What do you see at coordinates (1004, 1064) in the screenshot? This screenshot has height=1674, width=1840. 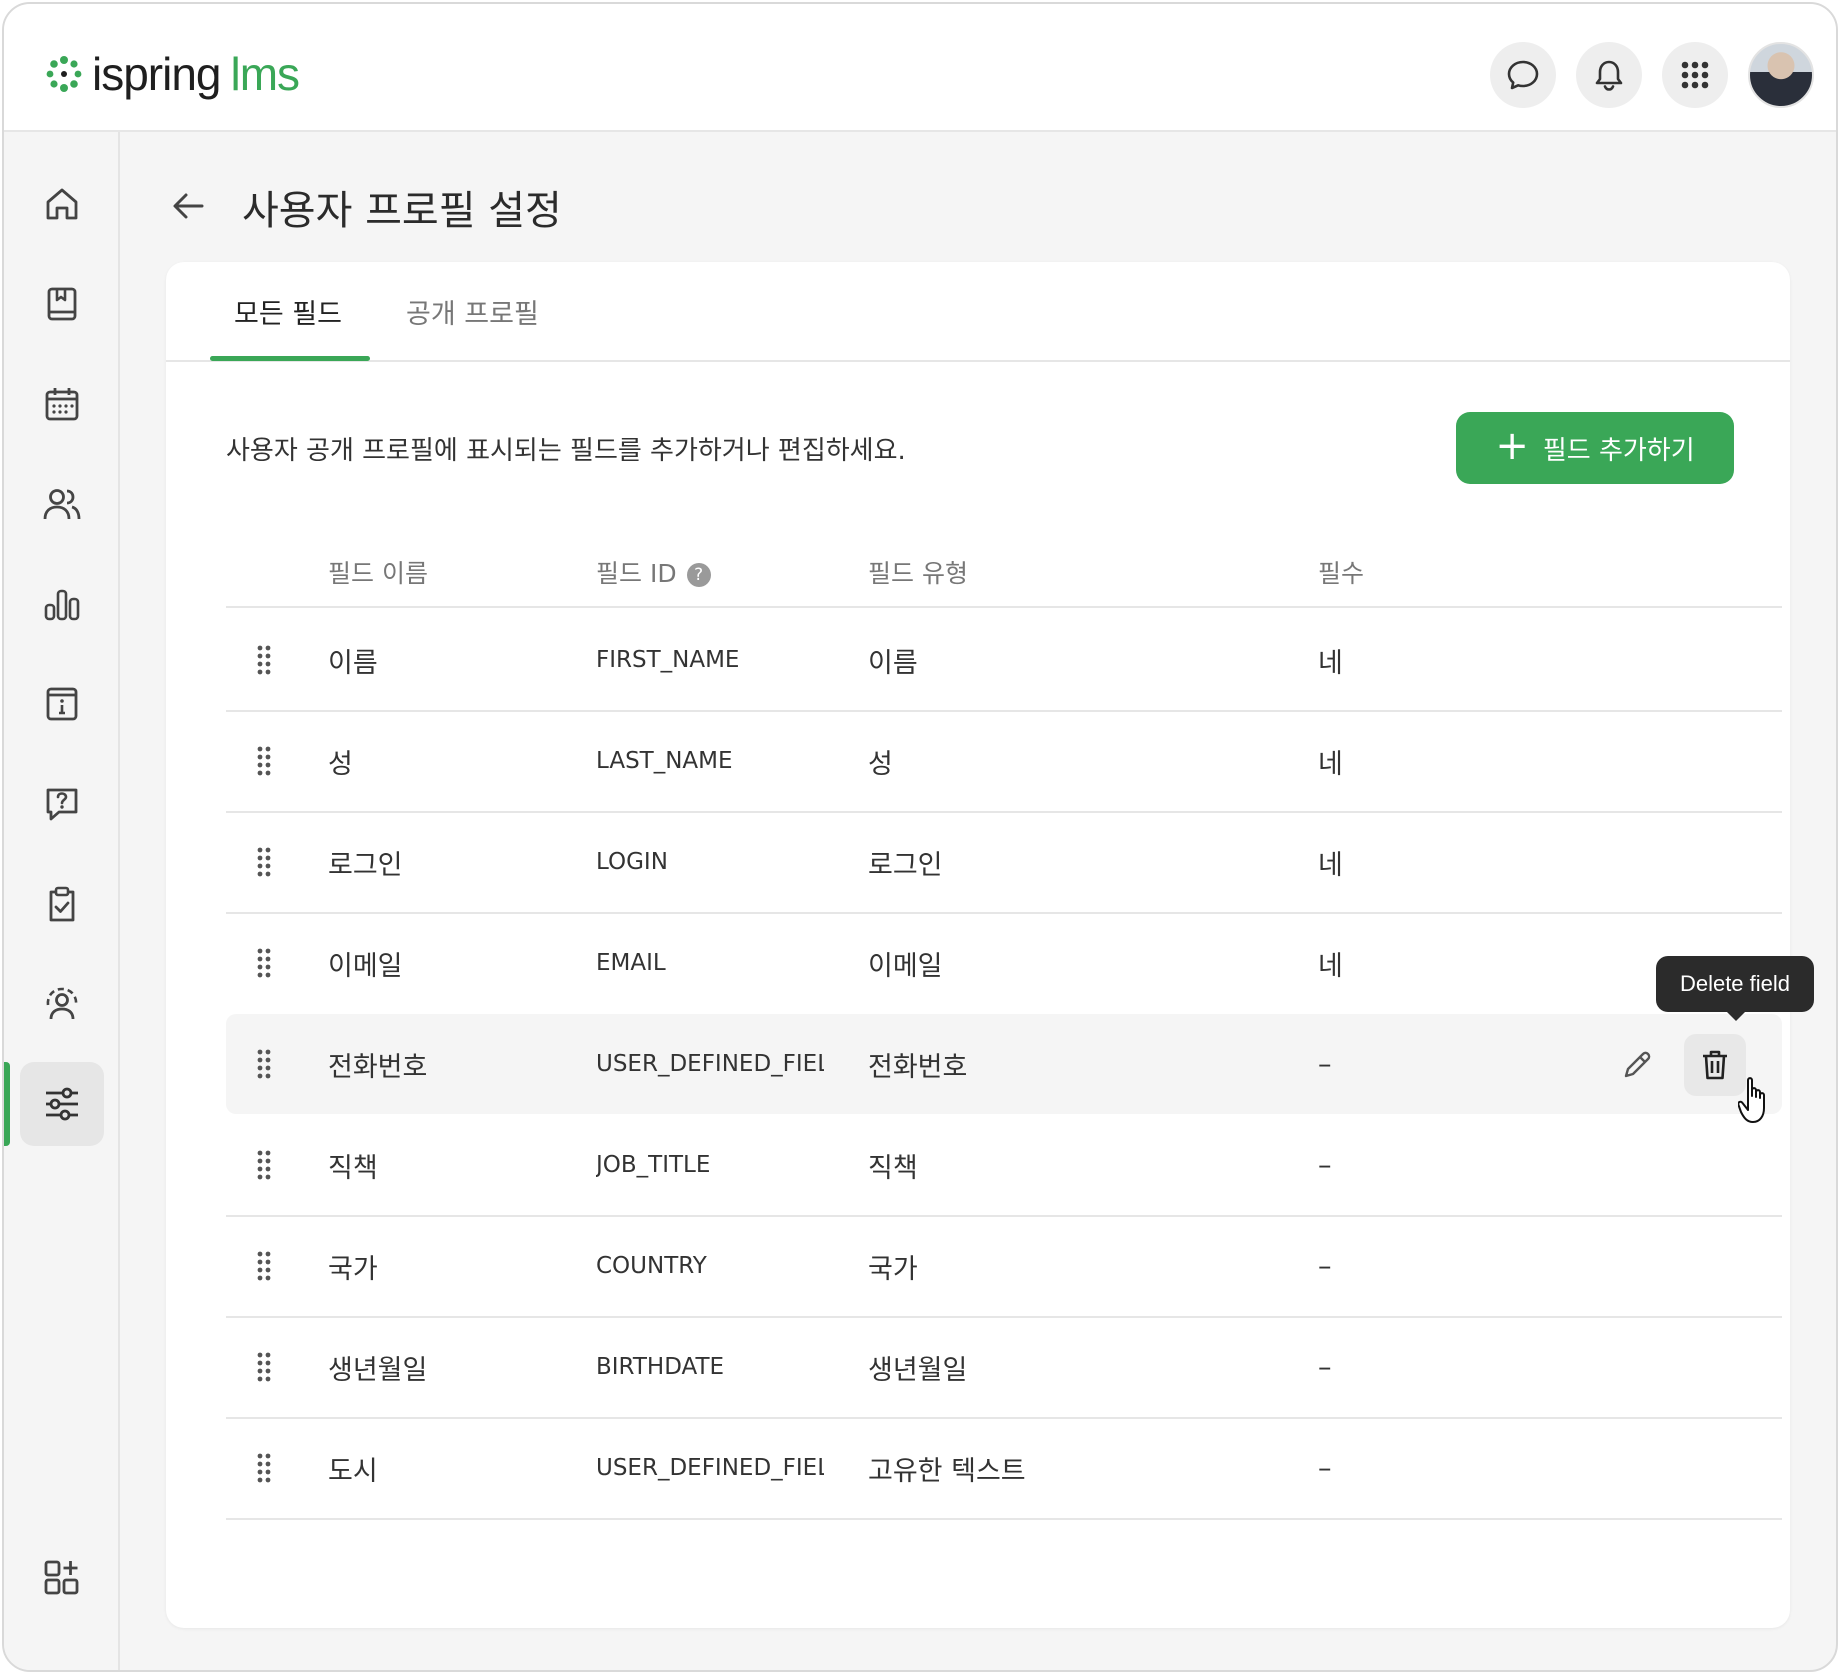 I see `table-row: 전화번호 USER_DEFINED_FIEL 전화번호 –` at bounding box center [1004, 1064].